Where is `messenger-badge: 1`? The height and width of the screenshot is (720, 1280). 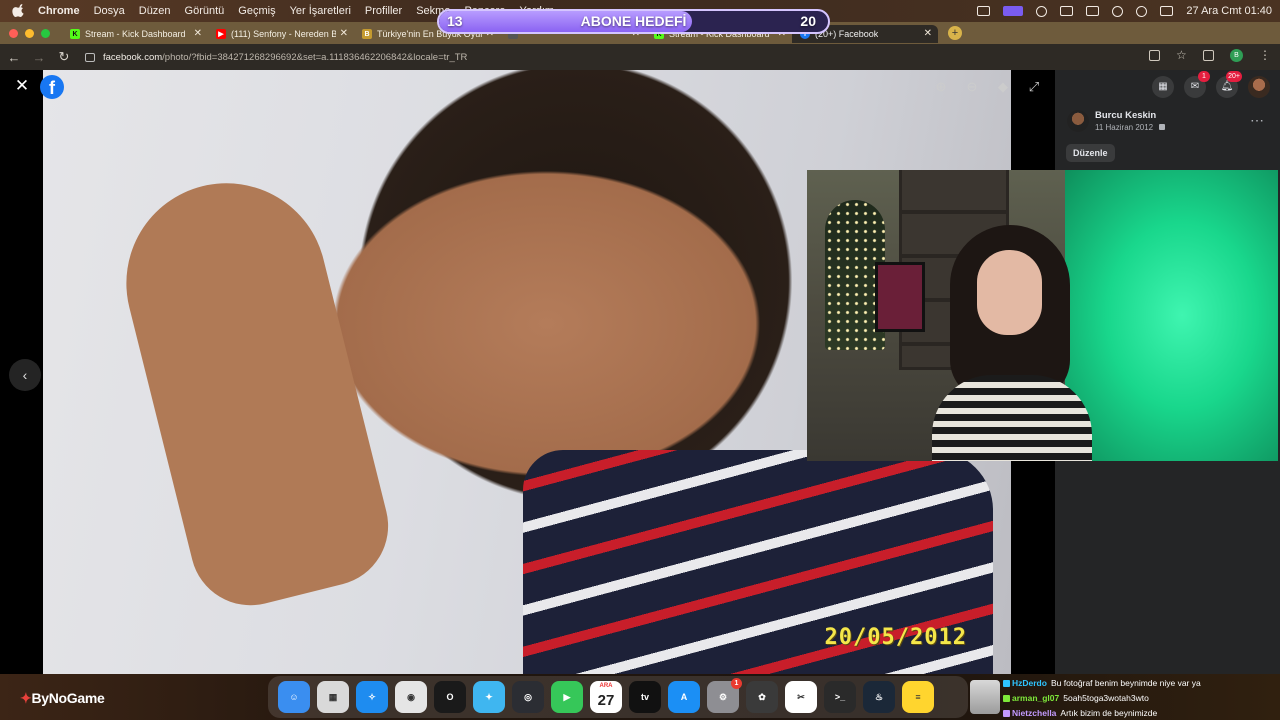
messenger-badge: 1 is located at coordinates (1204, 76).